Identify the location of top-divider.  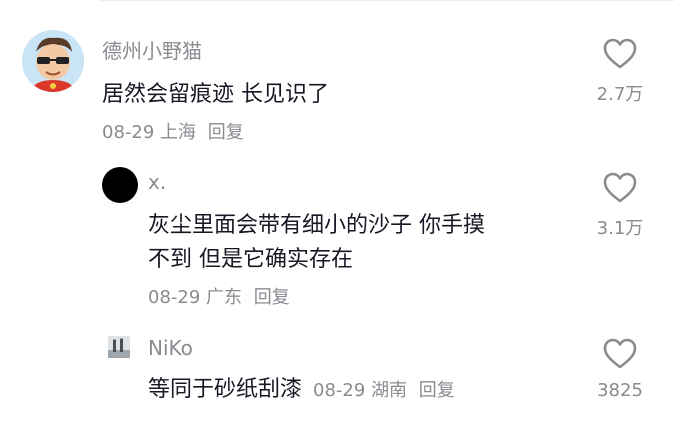
(387, 0).